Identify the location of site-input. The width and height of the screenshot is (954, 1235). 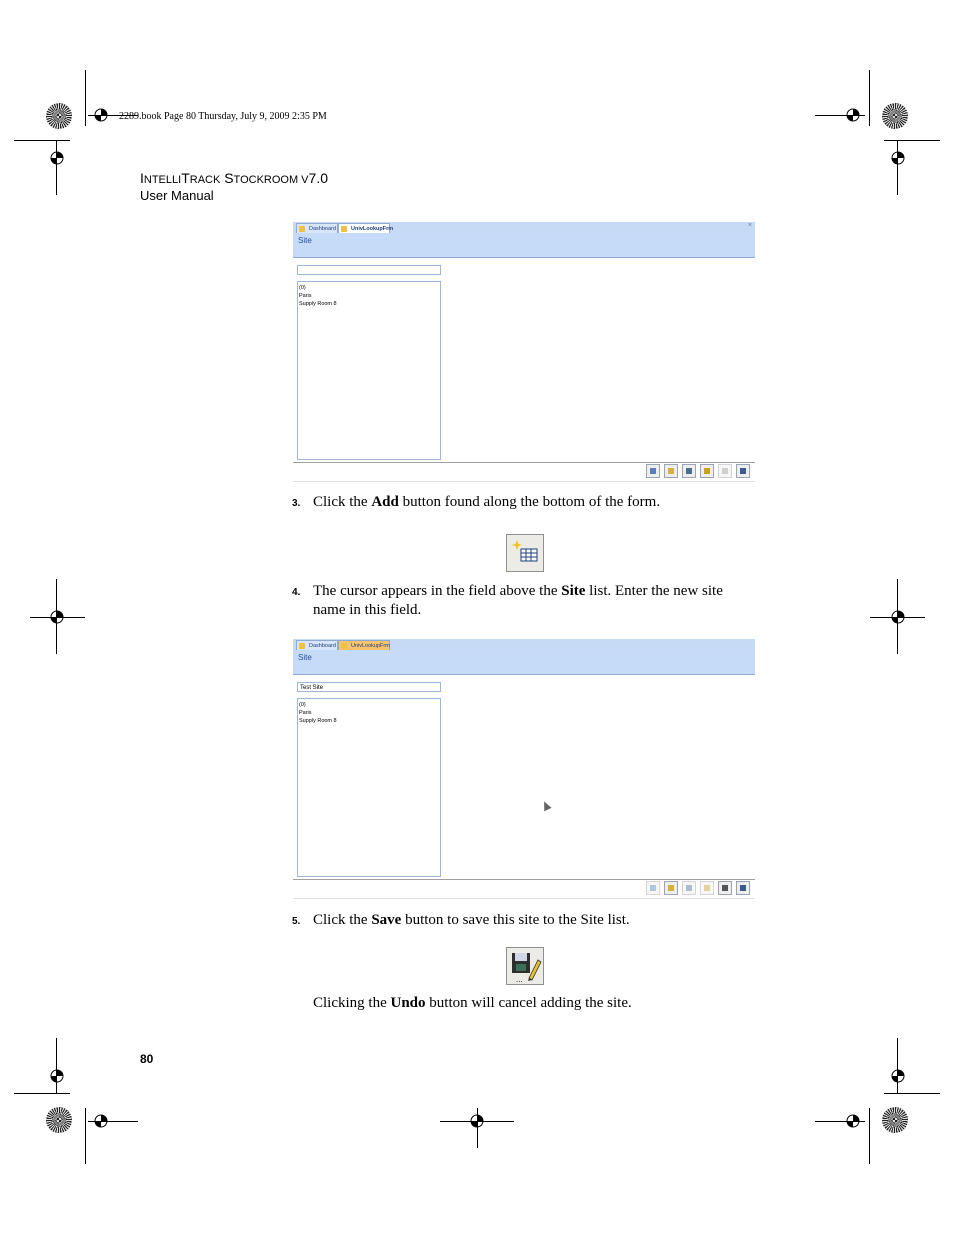
(369, 270).